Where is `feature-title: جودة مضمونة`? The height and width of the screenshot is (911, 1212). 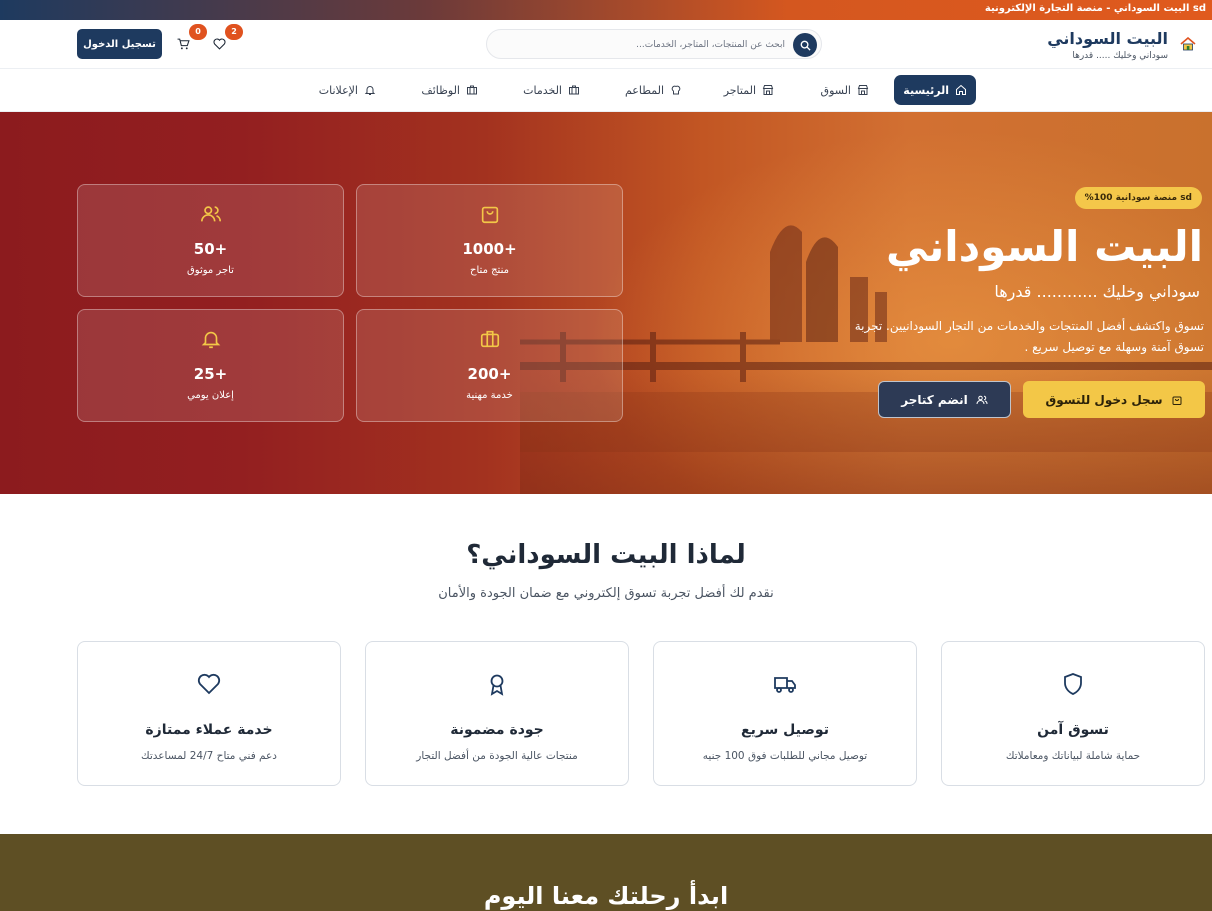
feature-title: جودة مضمونة is located at coordinates (497, 730).